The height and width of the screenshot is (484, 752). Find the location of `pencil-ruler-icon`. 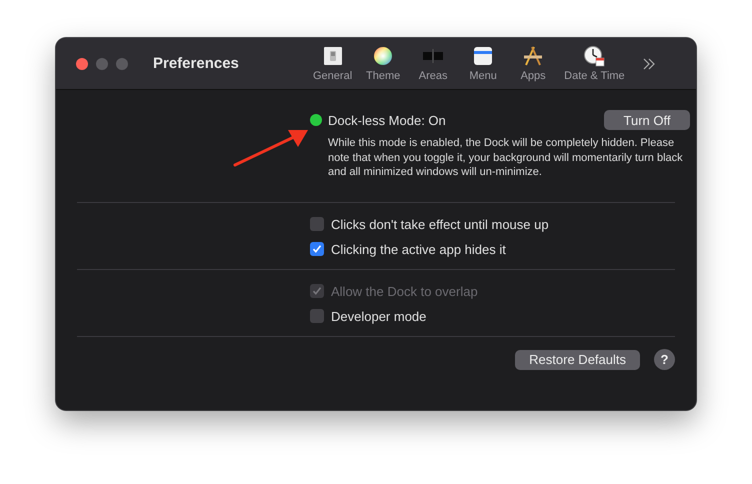

pencil-ruler-icon is located at coordinates (533, 56).